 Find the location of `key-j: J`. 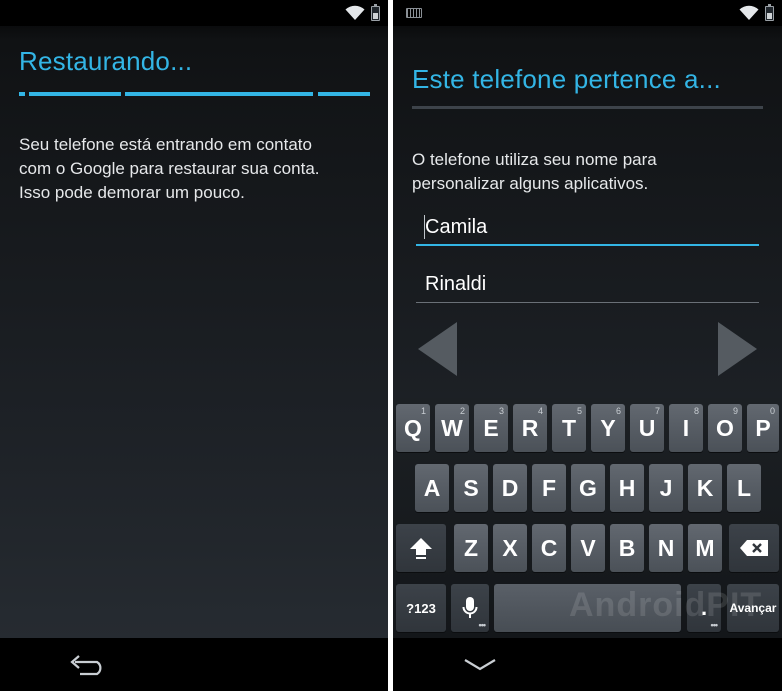

key-j: J is located at coordinates (666, 488).